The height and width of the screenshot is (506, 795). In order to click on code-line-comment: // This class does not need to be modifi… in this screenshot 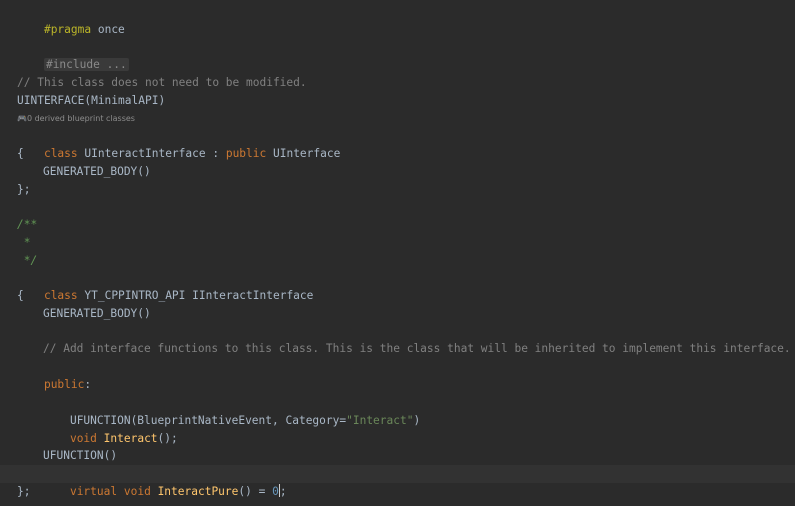, I will do `click(162, 83)`.